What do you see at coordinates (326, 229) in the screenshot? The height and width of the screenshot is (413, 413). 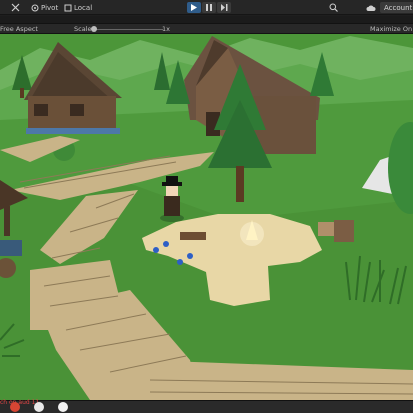 I see `stump` at bounding box center [326, 229].